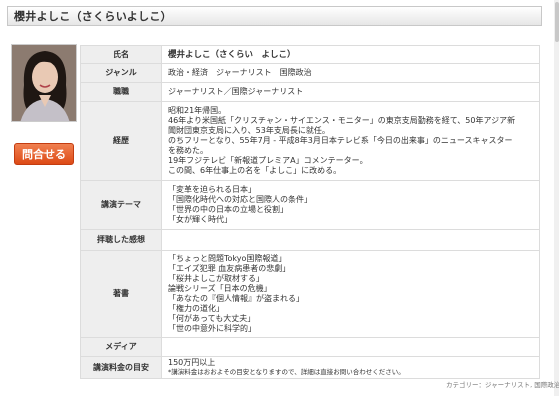  Describe the element at coordinates (249, 130) in the screenshot. I see `career-line: 聞財団東京支局に入り、53年支局長に就任。` at that location.